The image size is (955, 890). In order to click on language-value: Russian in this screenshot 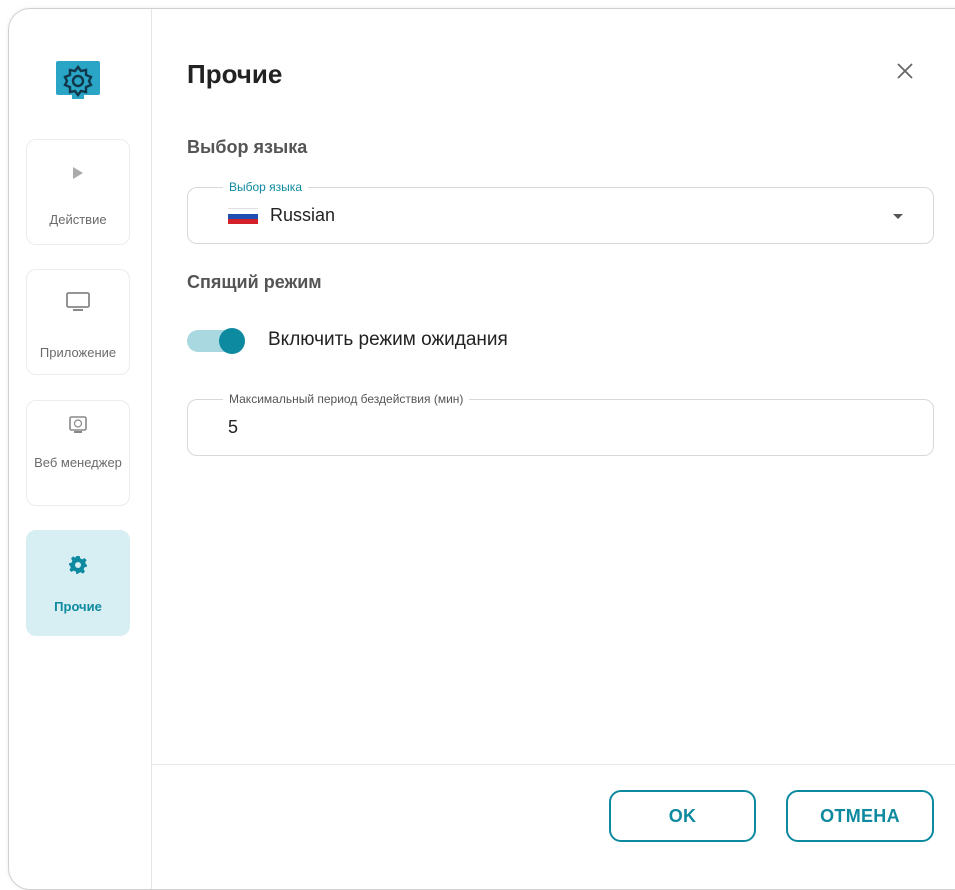, I will do `click(303, 215)`.